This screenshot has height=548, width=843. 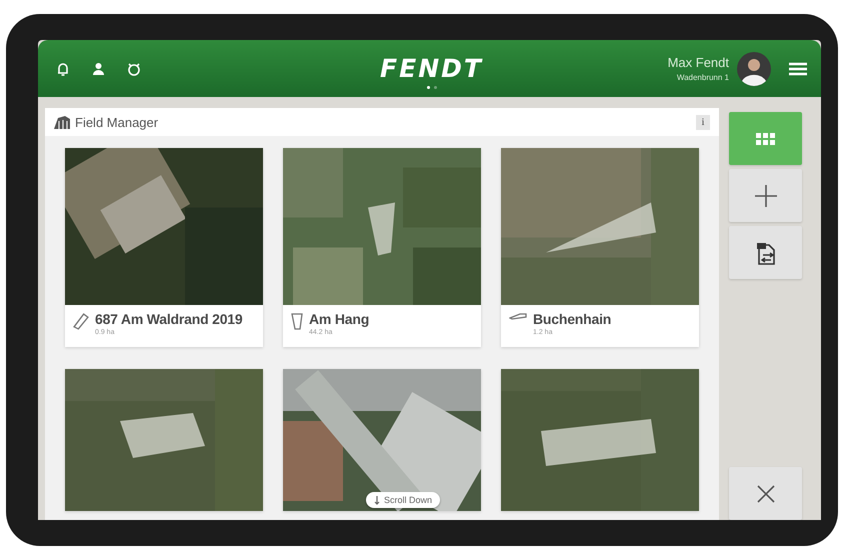 I want to click on avatar, so click(x=754, y=69).